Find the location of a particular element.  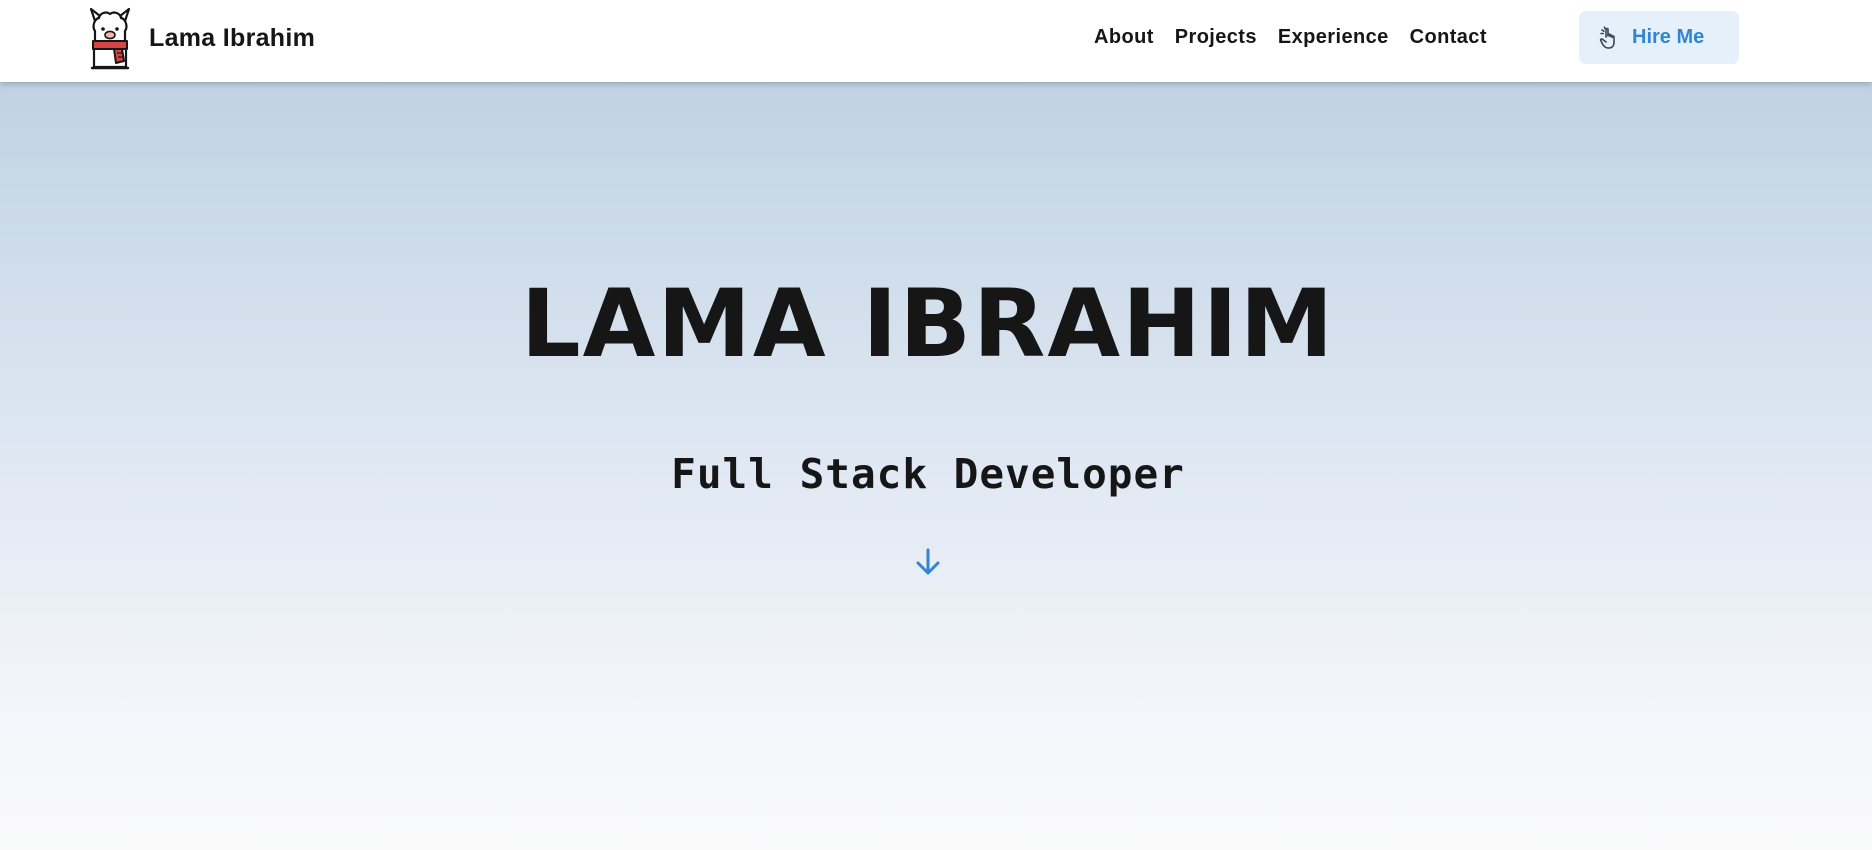

main-nav: About Projects Experience Contact is located at coordinates (1301, 37).